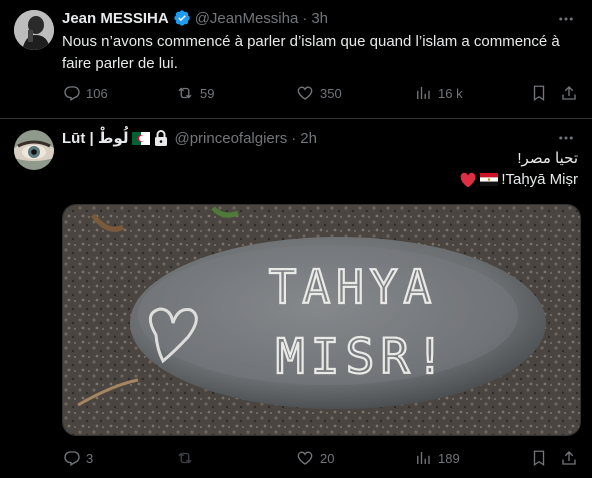  What do you see at coordinates (450, 93) in the screenshot?
I see `views-count: 16 k` at bounding box center [450, 93].